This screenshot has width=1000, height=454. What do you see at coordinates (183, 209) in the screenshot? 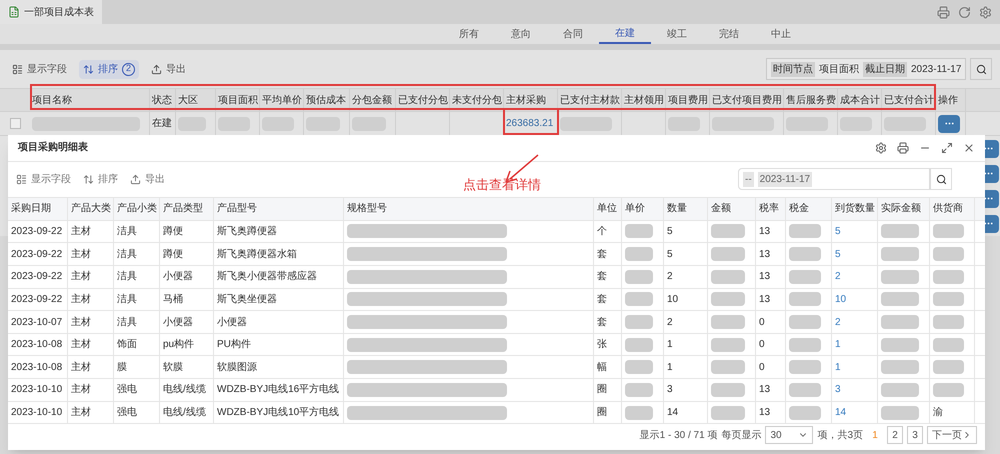
I see `column-header: 产品类型` at bounding box center [183, 209].